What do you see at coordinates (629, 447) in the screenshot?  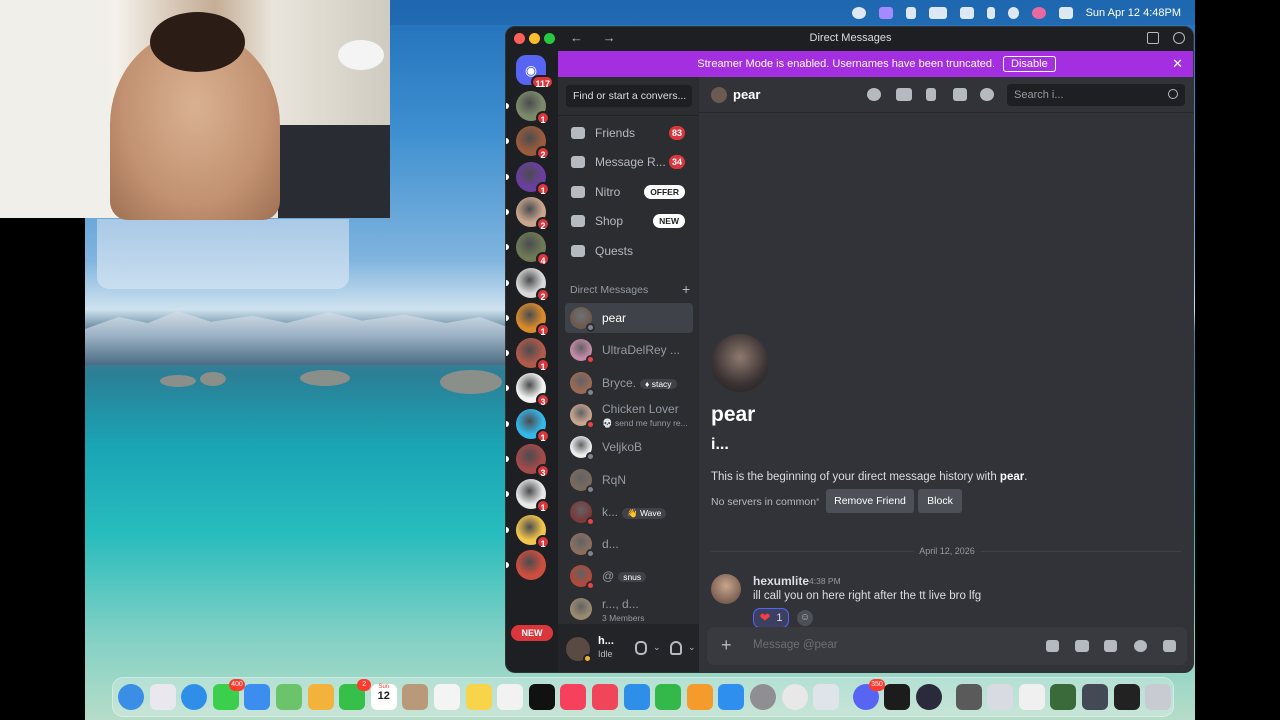 I see `dm-item: VeljkoB` at bounding box center [629, 447].